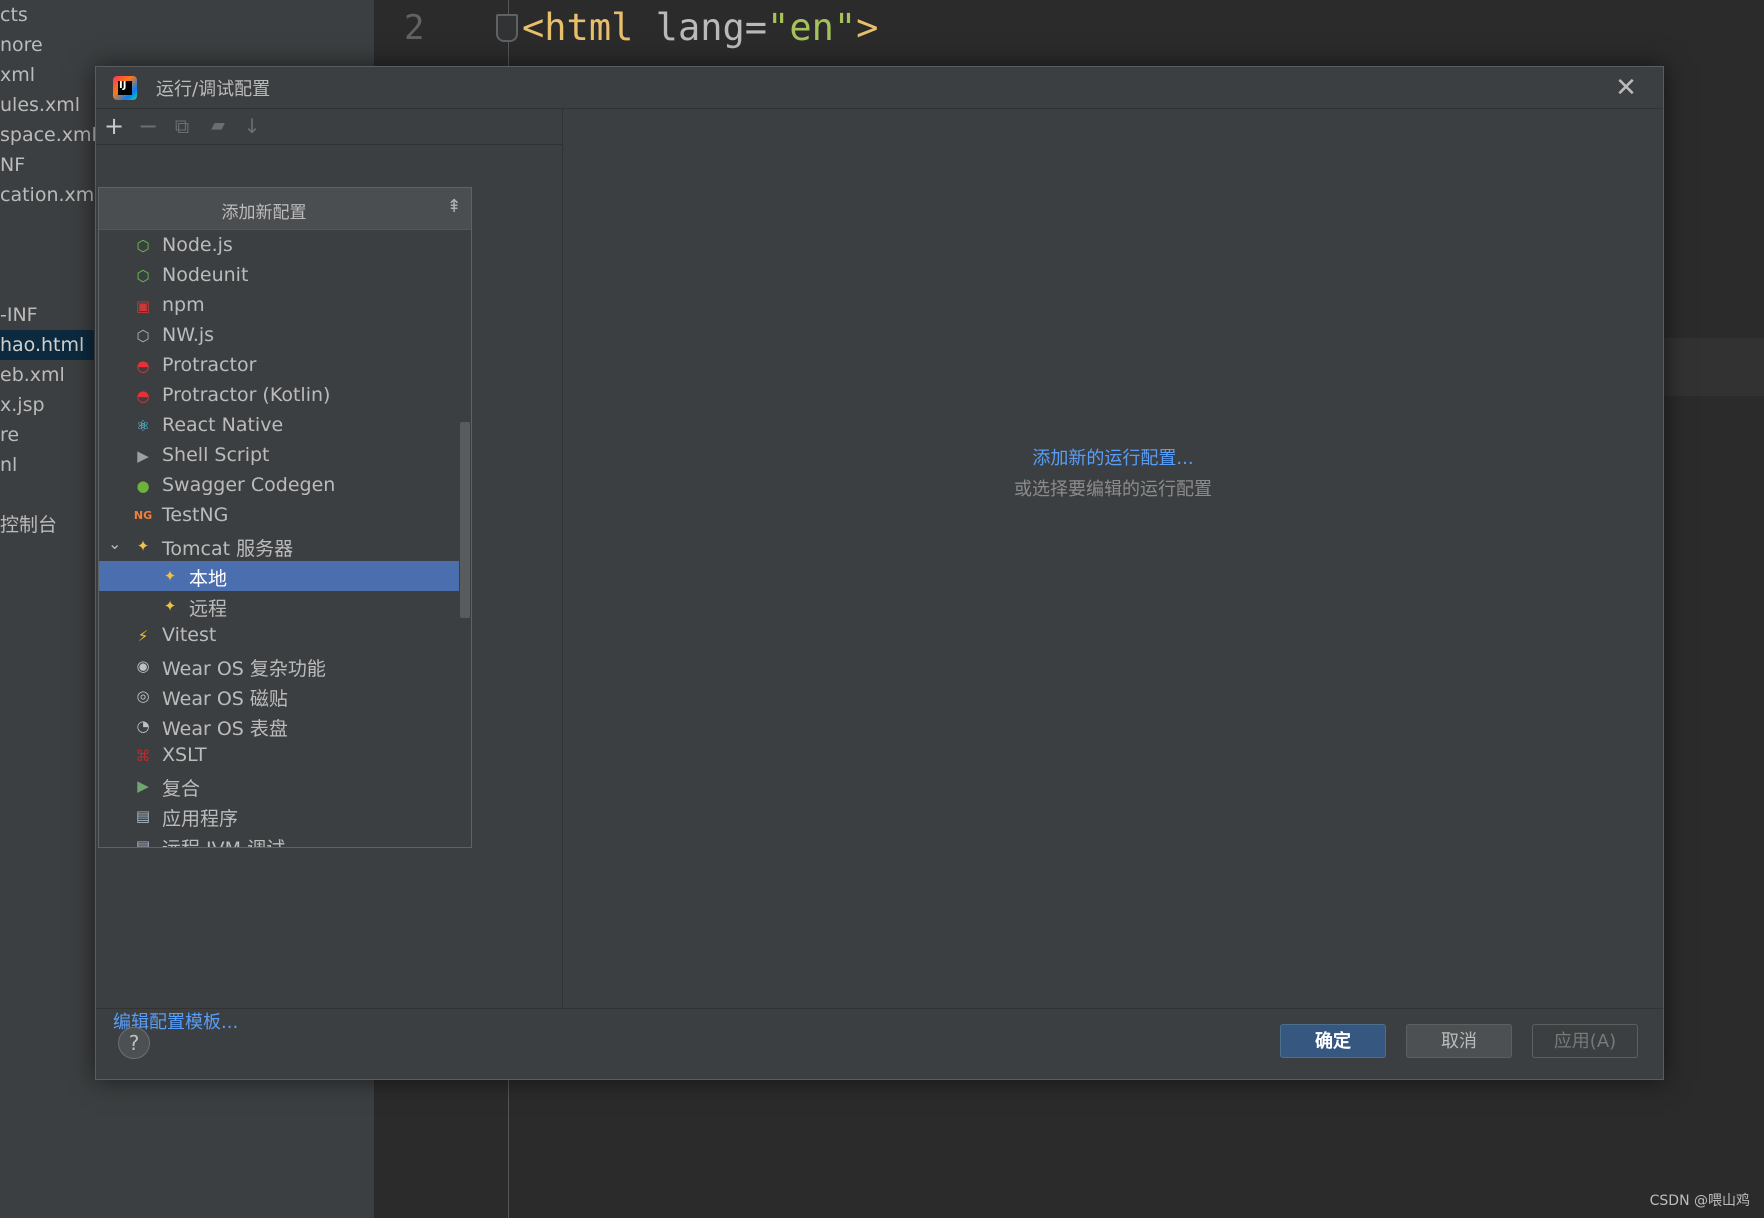 This screenshot has width=1764, height=1218. I want to click on project-tree-item: x.jsp, so click(22, 405).